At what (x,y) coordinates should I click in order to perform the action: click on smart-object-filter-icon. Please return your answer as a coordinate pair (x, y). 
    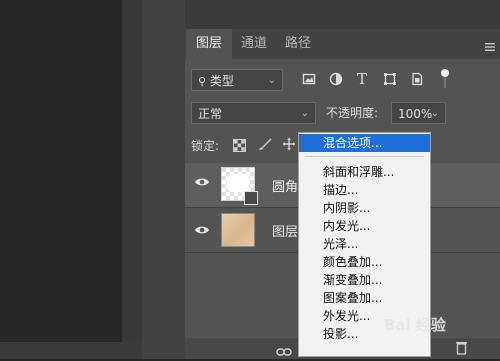
    Looking at the image, I should click on (417, 80).